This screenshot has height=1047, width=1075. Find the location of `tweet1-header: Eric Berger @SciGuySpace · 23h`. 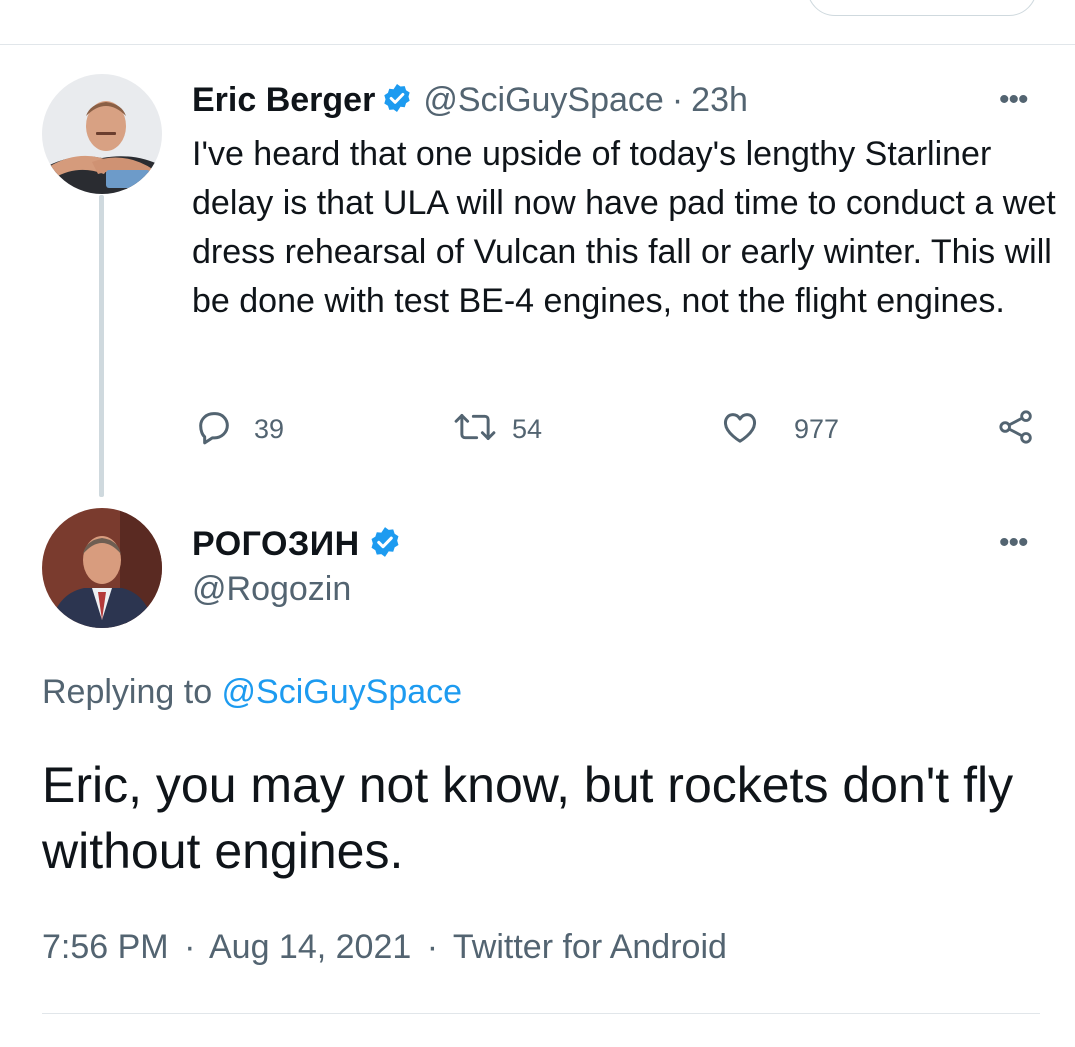

tweet1-header: Eric Berger @SciGuySpace · 23h is located at coordinates (470, 100).